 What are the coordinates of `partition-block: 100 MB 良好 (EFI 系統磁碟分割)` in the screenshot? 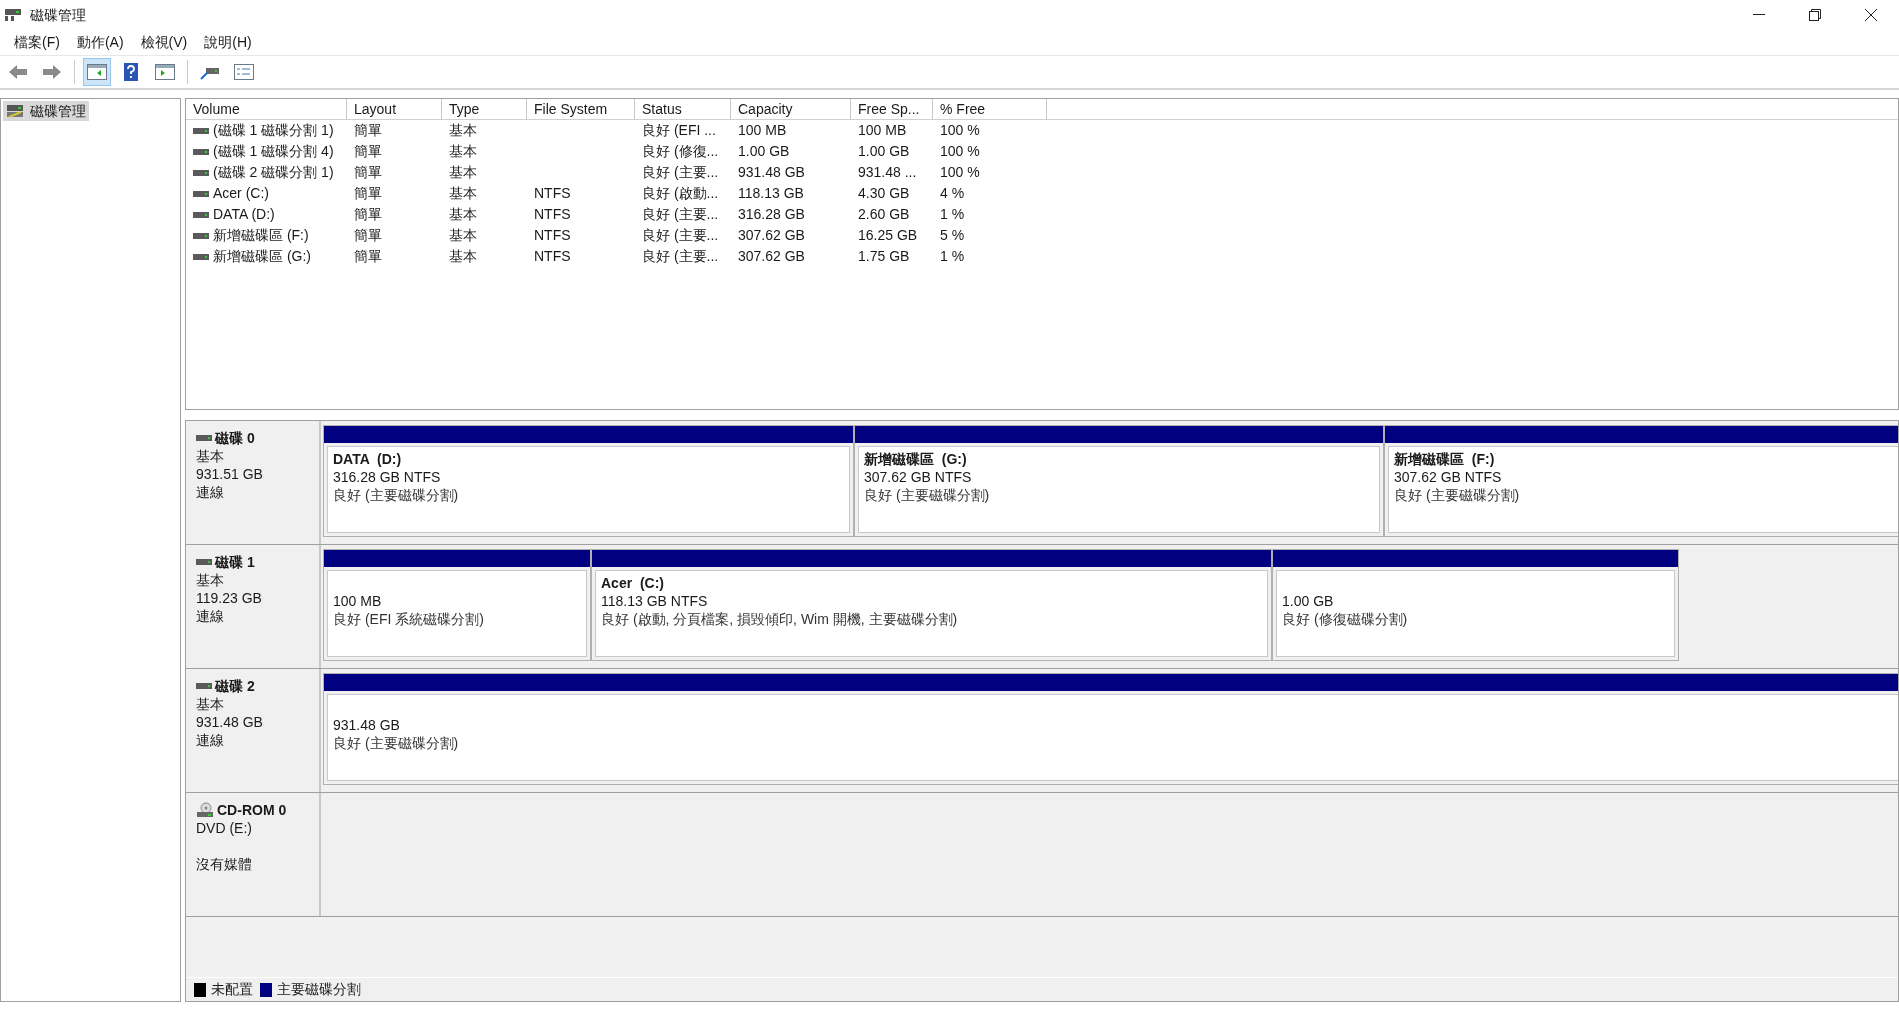 It's located at (457, 605).